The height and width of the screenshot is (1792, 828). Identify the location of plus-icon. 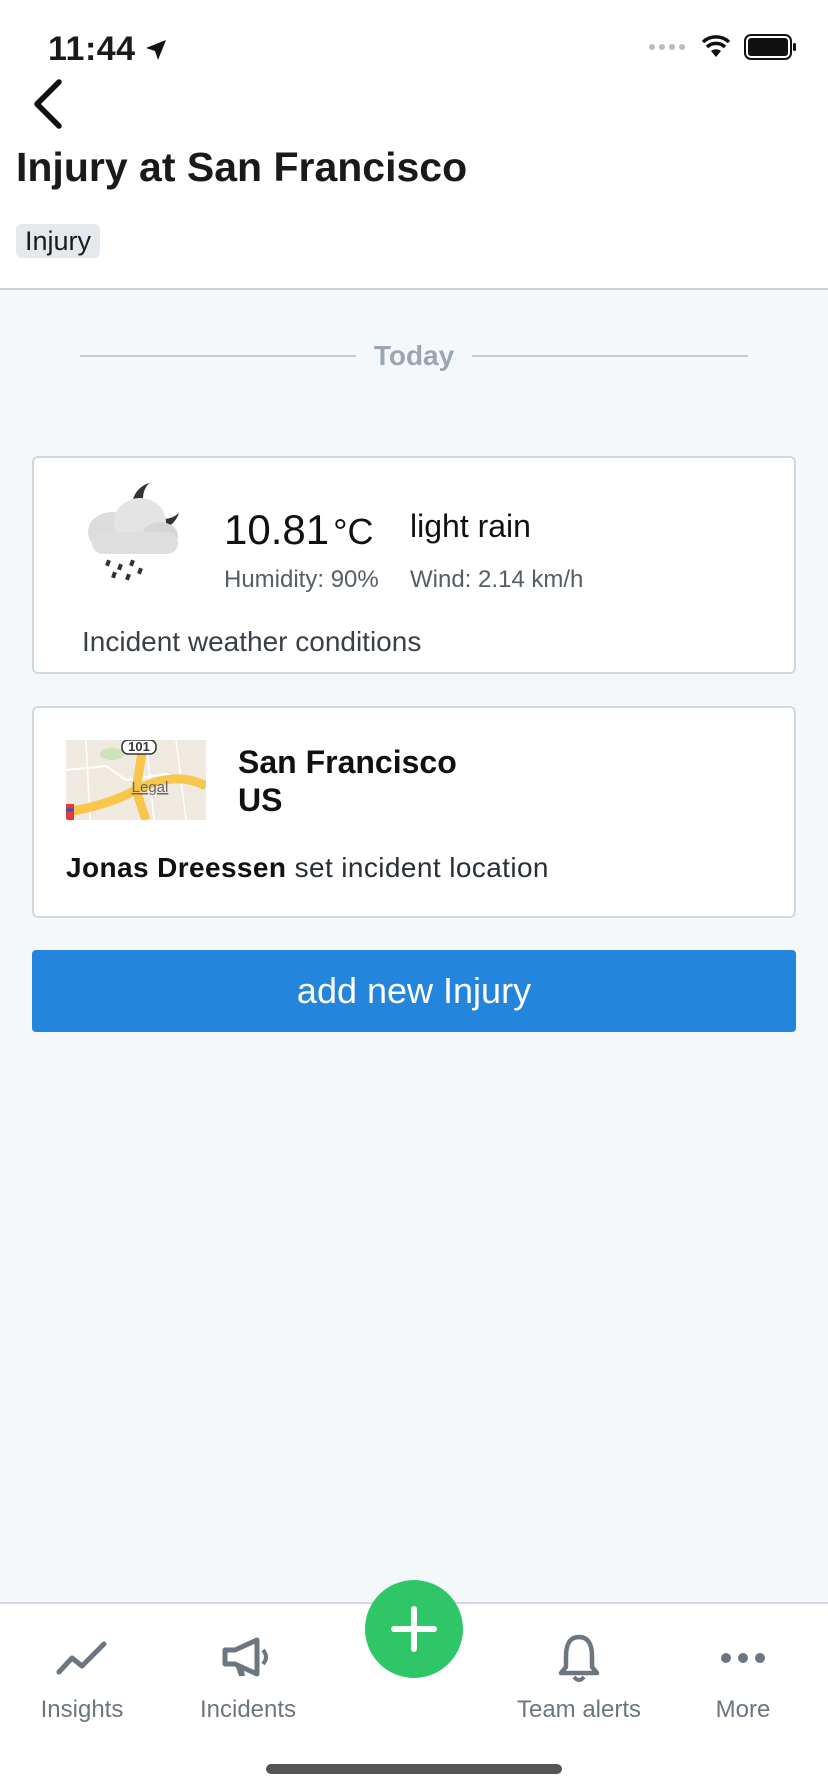
(414, 1629).